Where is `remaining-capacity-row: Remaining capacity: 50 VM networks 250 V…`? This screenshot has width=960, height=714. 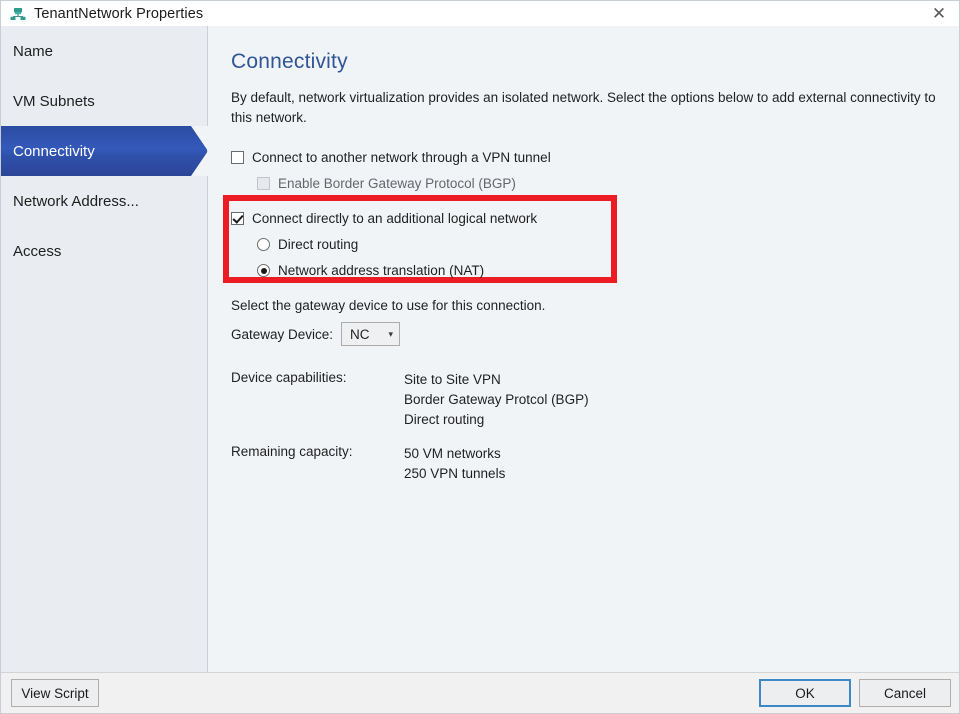
remaining-capacity-row: Remaining capacity: 50 VM networks 250 V… is located at coordinates (410, 464).